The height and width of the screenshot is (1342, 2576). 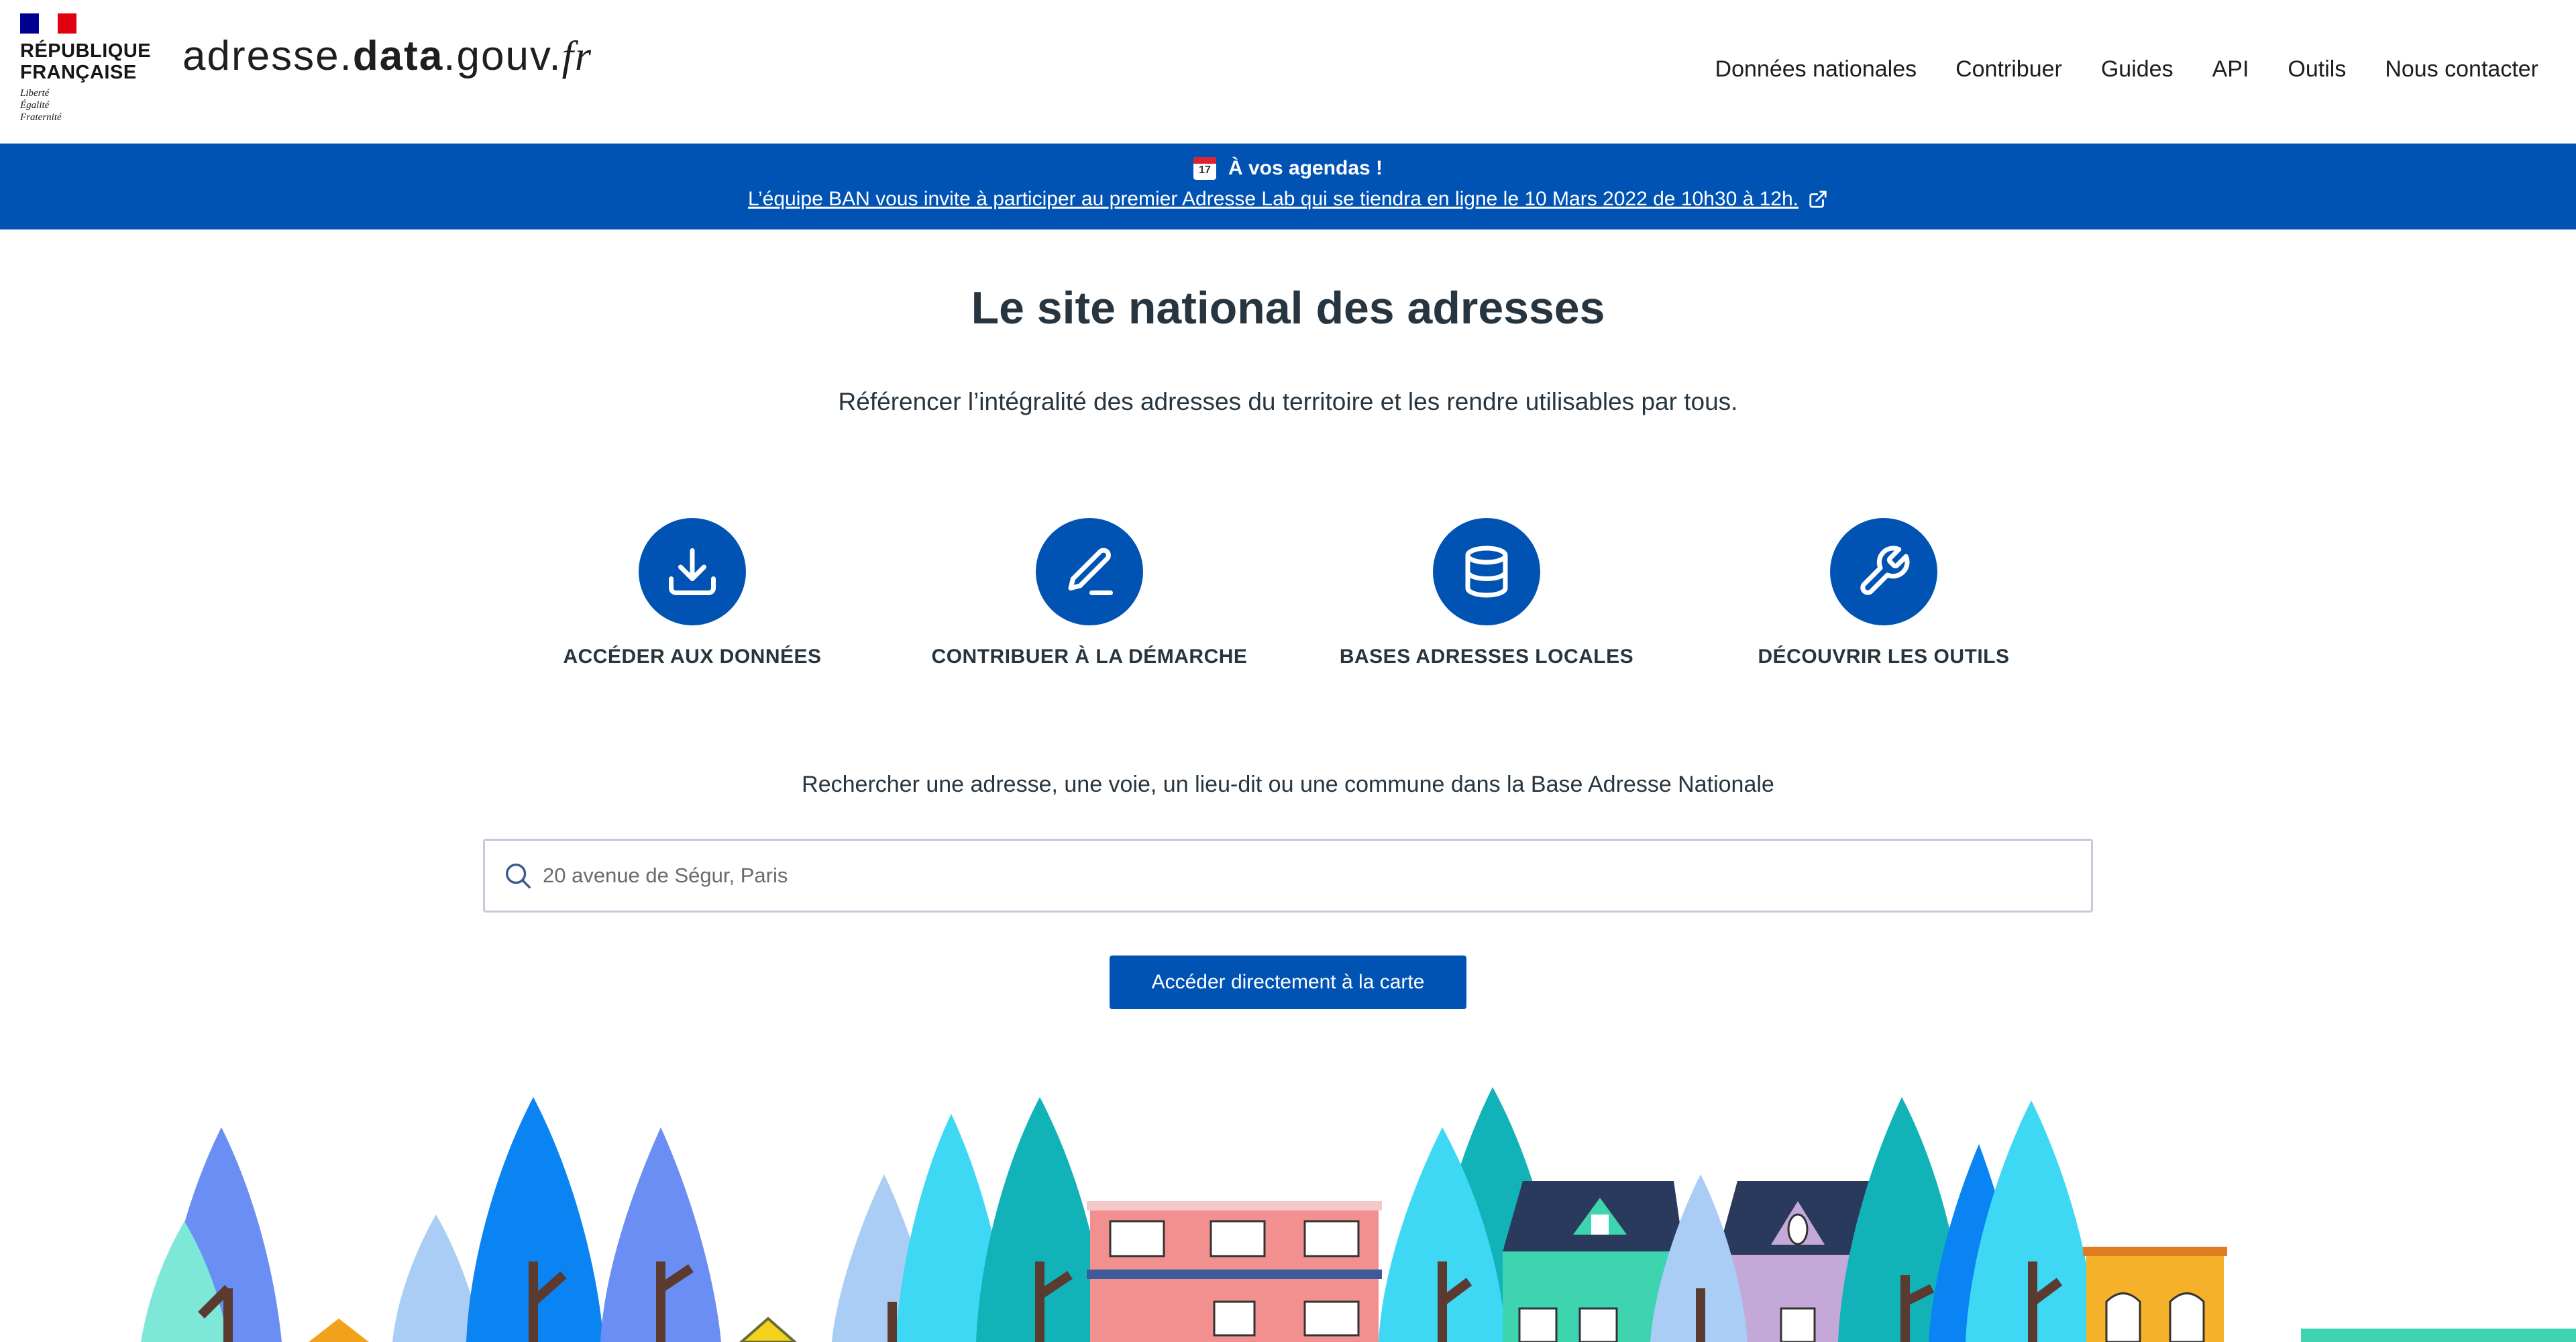 I want to click on site-title-part1: adresse., so click(x=267, y=56).